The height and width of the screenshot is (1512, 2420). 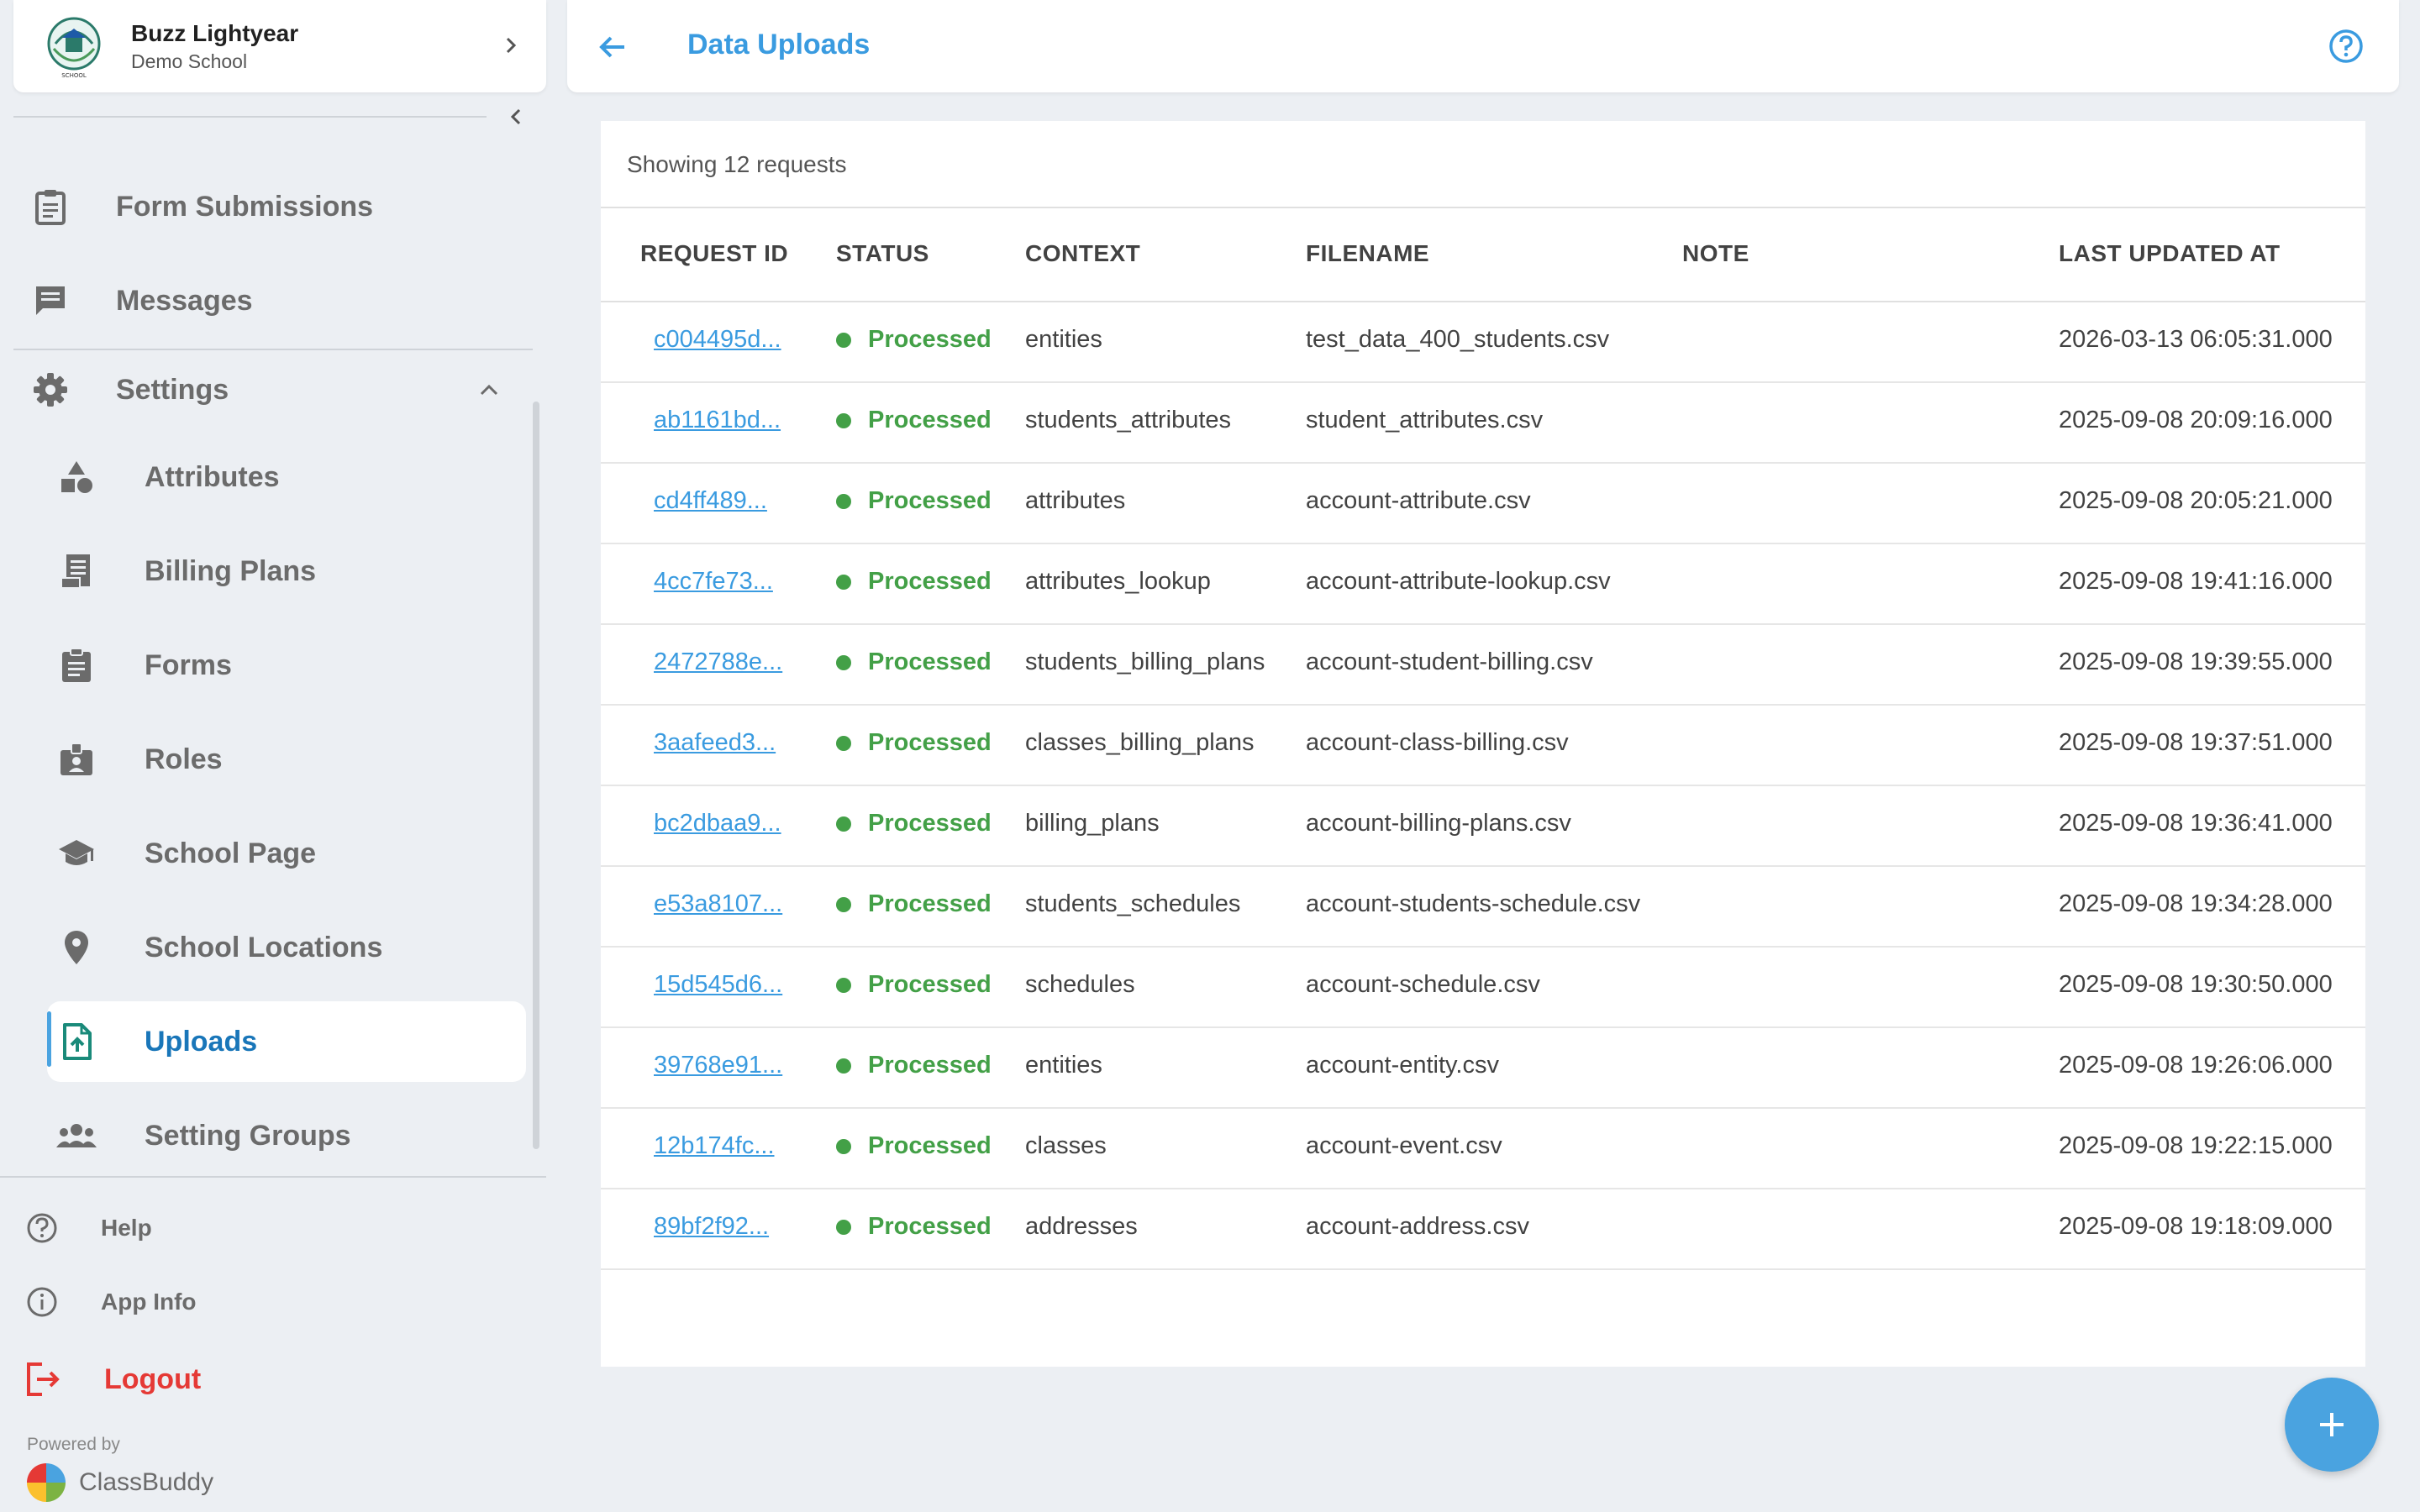 I want to click on message-icon, so click(x=51, y=300).